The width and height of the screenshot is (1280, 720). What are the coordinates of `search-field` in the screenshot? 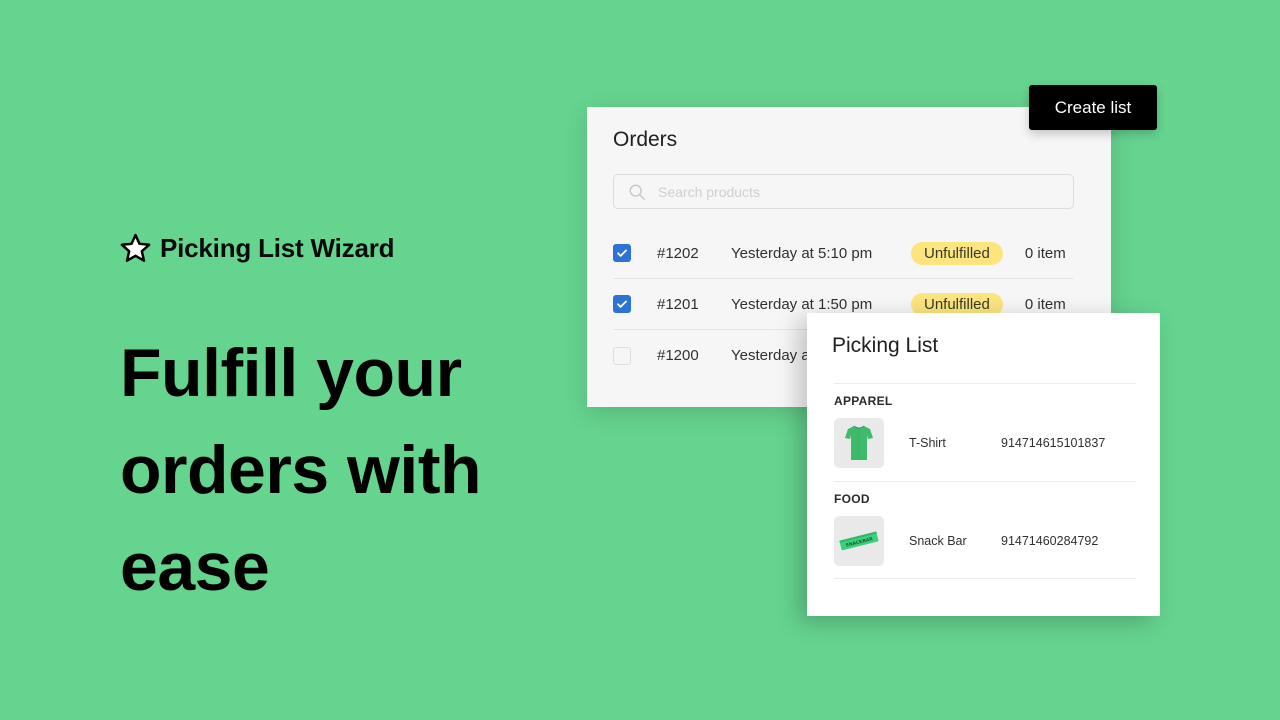 It's located at (843, 191).